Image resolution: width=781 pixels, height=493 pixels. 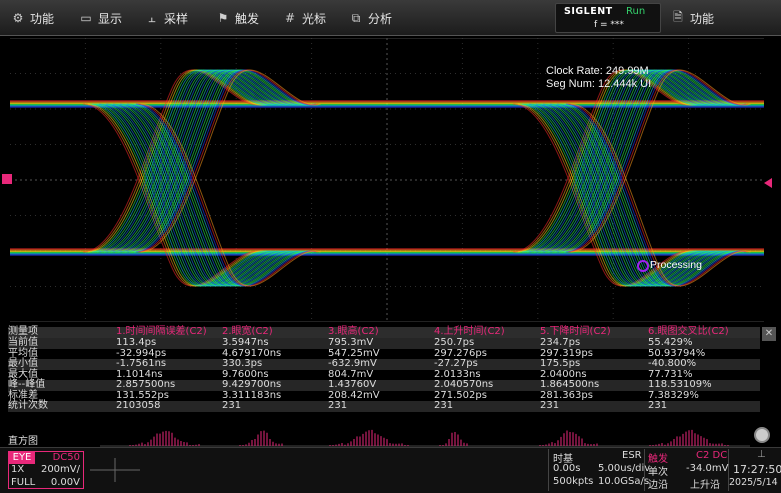 I want to click on timebase-delay: 0.00s, so click(x=566, y=468).